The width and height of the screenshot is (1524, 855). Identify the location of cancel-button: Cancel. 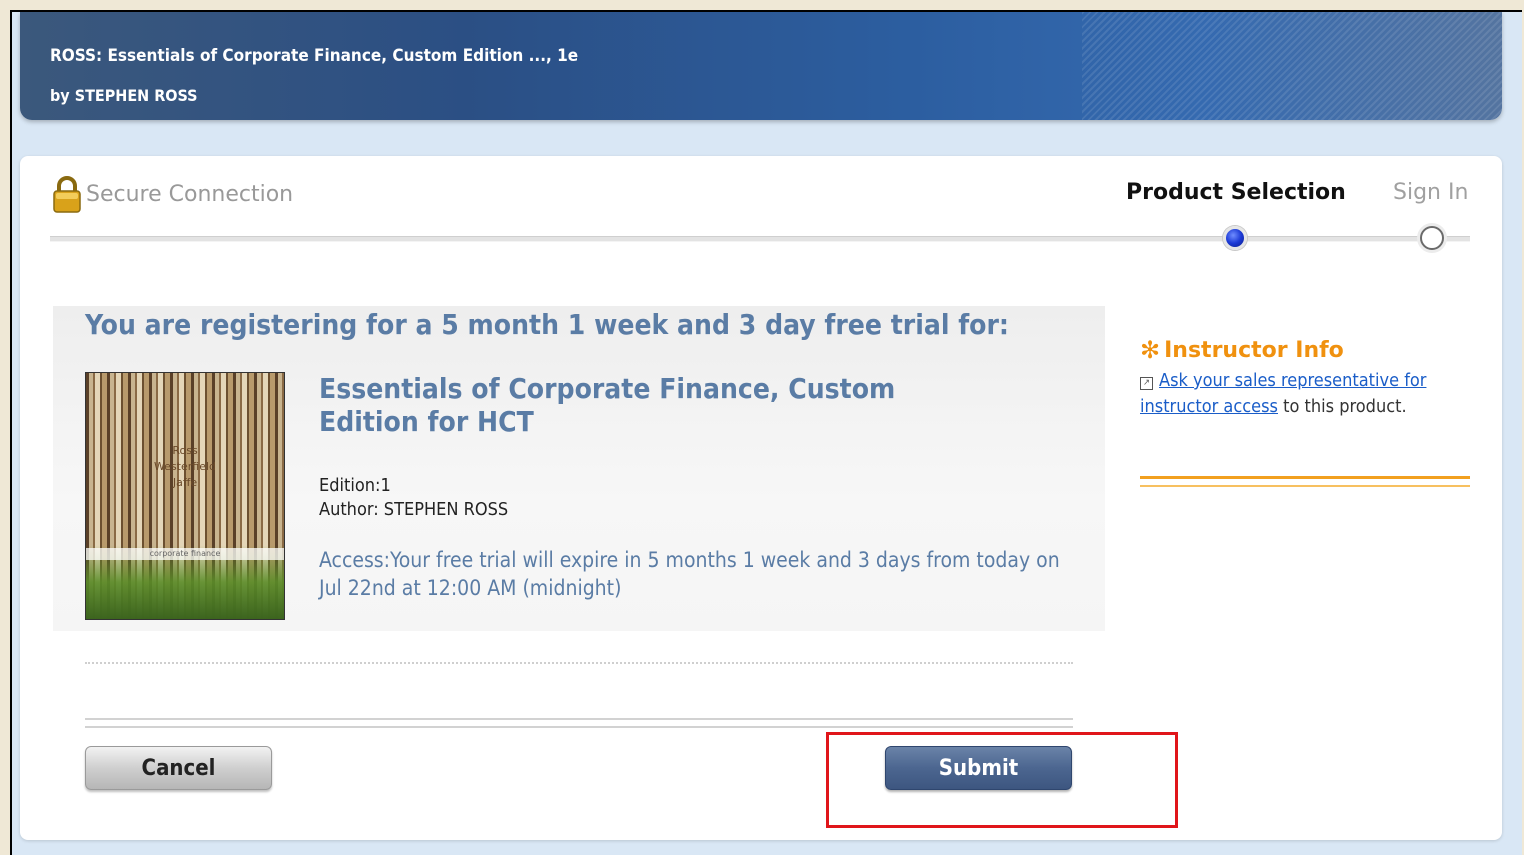
(178, 768).